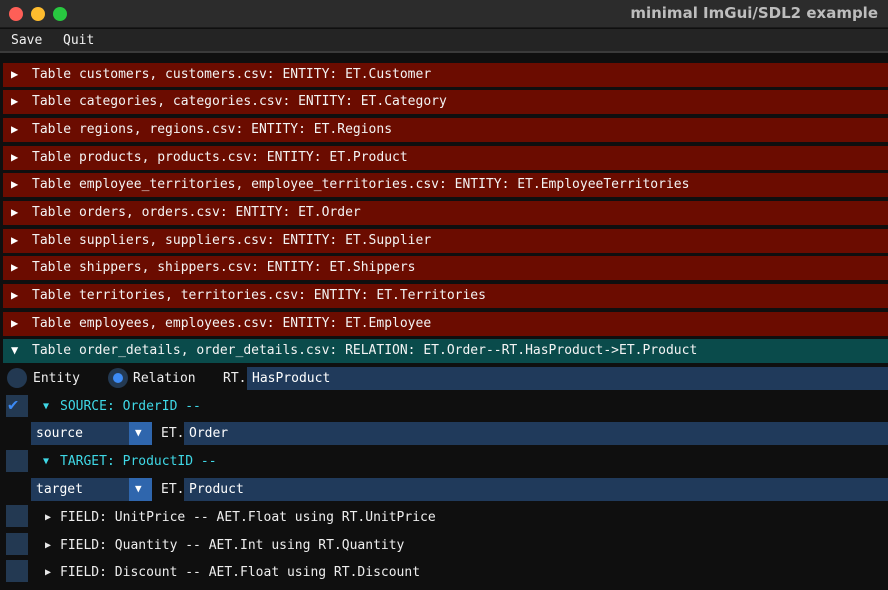 The image size is (888, 590). What do you see at coordinates (130, 406) in the screenshot?
I see `source-node-label: SOURCE: OrderID --` at bounding box center [130, 406].